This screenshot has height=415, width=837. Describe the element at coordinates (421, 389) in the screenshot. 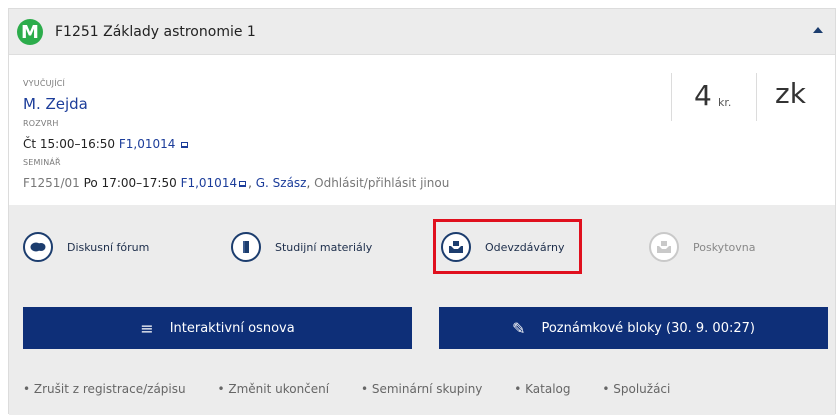

I see `footer-link-seminar-groups: • Seminární skupiny` at that location.